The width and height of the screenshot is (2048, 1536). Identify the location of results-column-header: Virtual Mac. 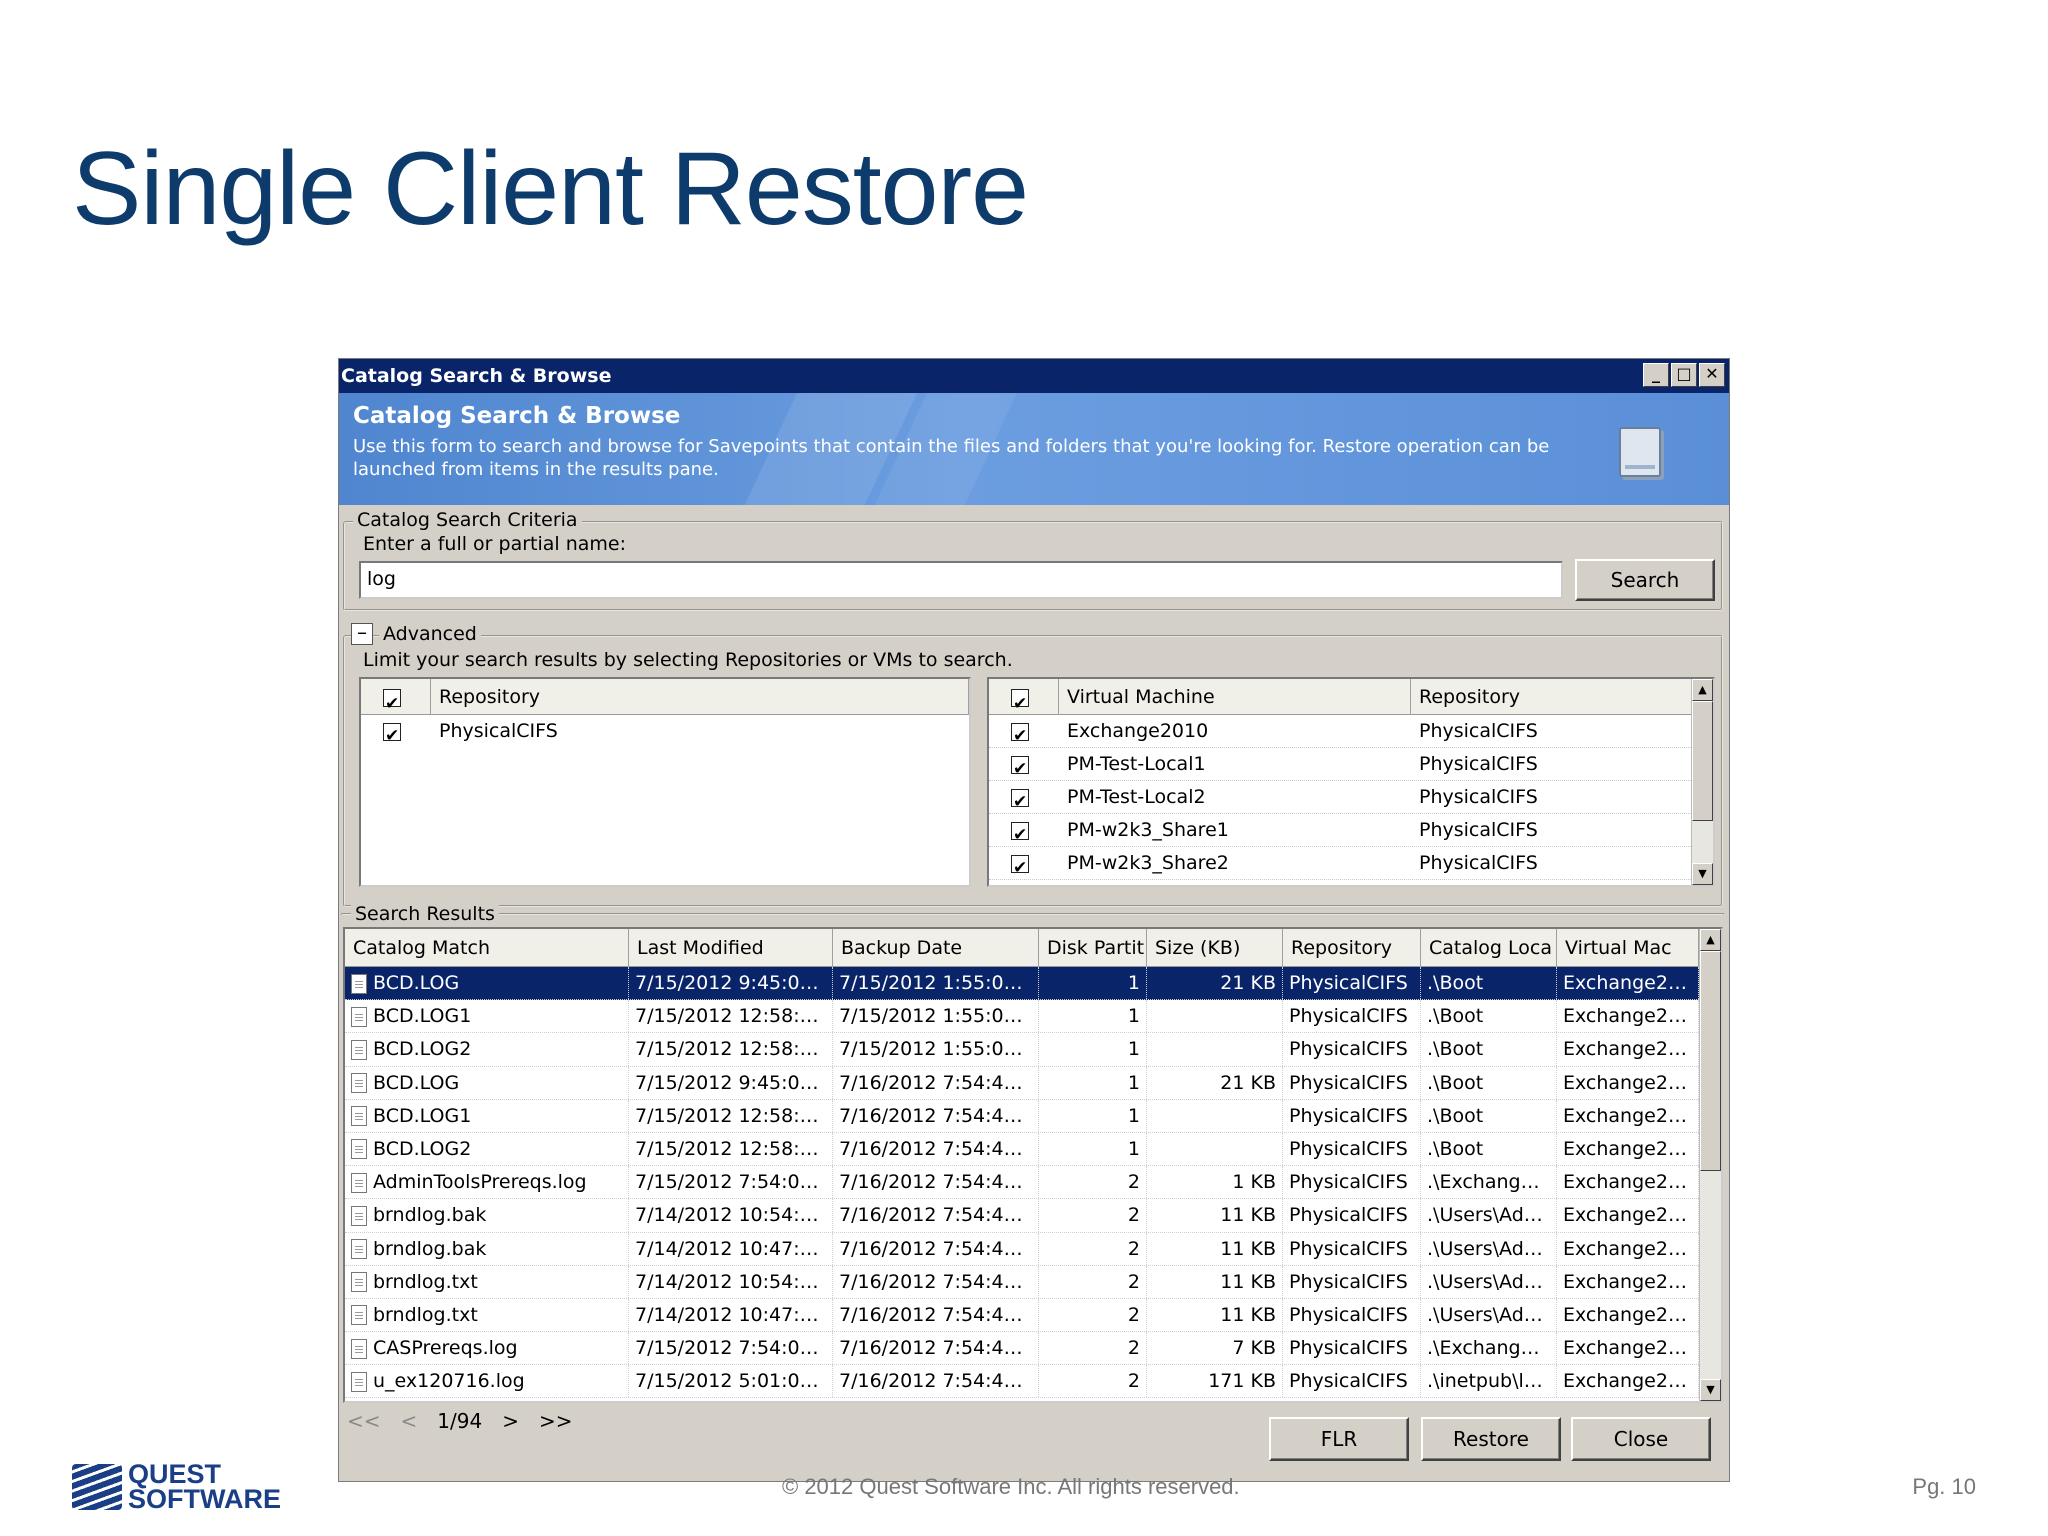
(1628, 948).